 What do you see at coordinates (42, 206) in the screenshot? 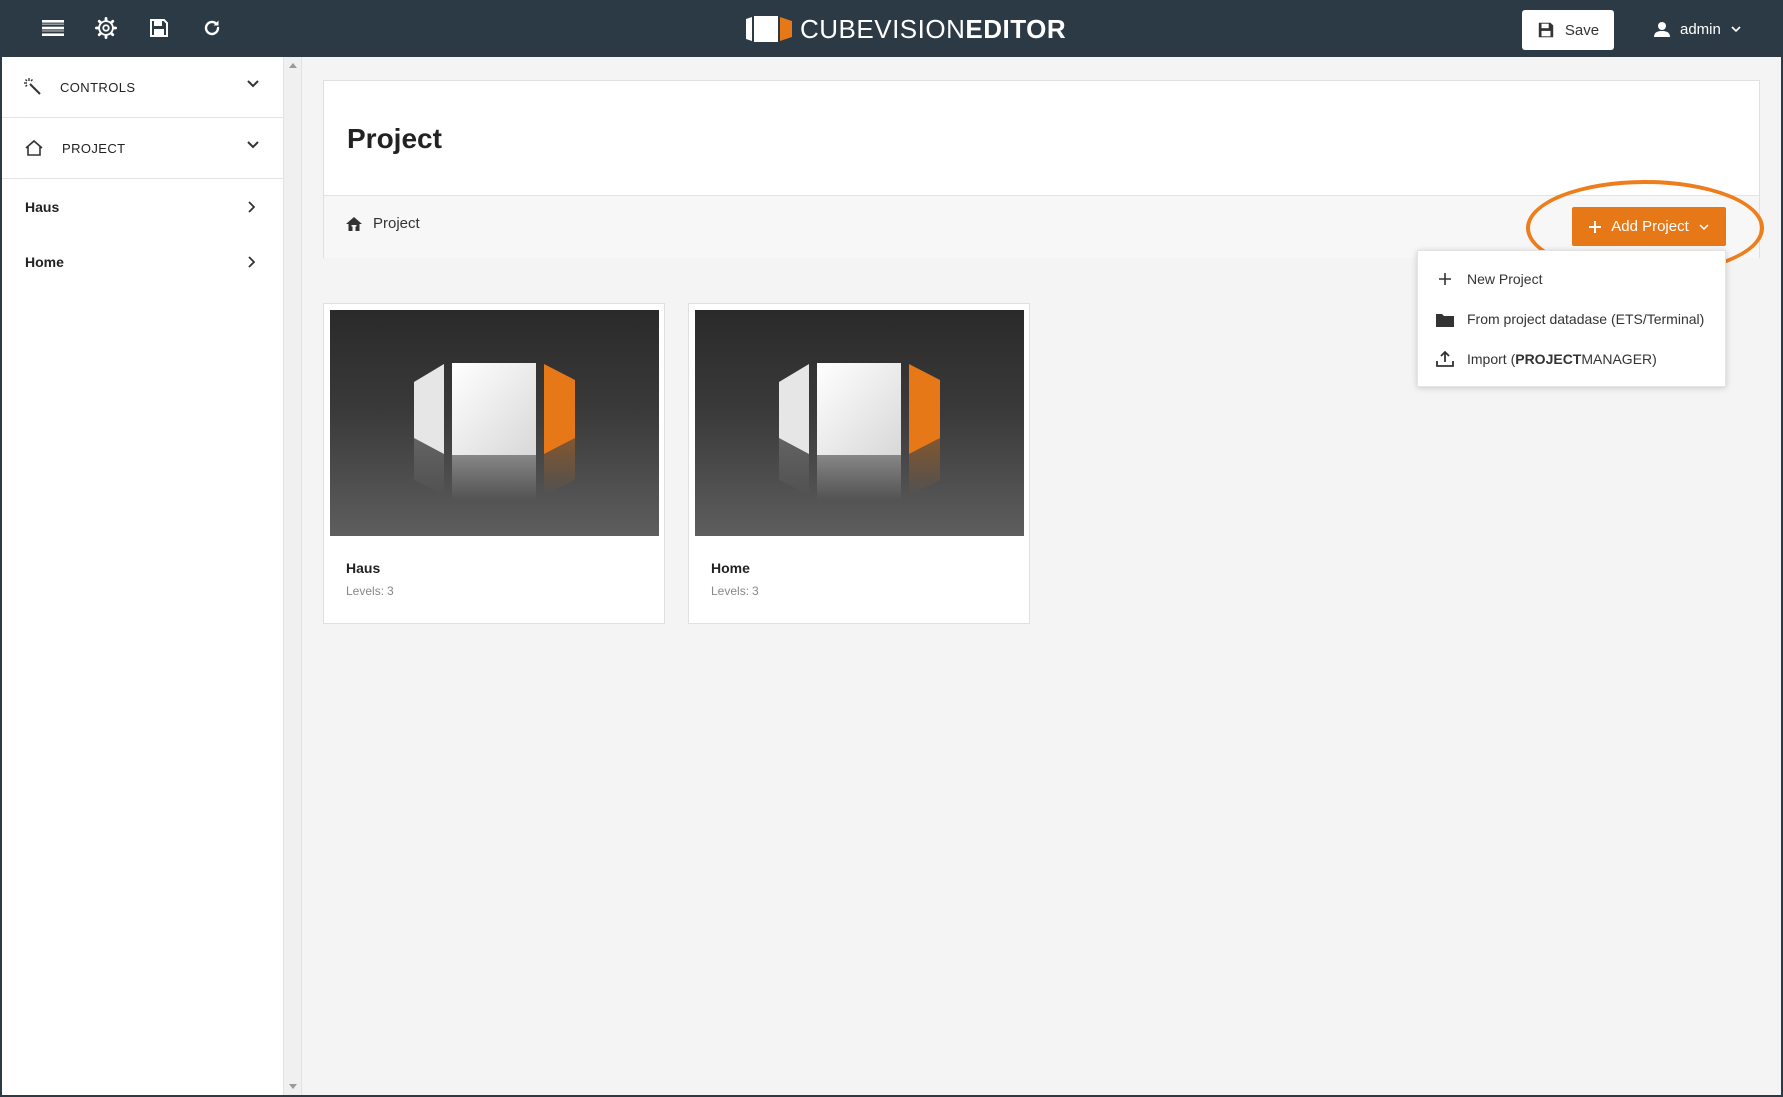
I see `sidebar-item-label: Haus` at bounding box center [42, 206].